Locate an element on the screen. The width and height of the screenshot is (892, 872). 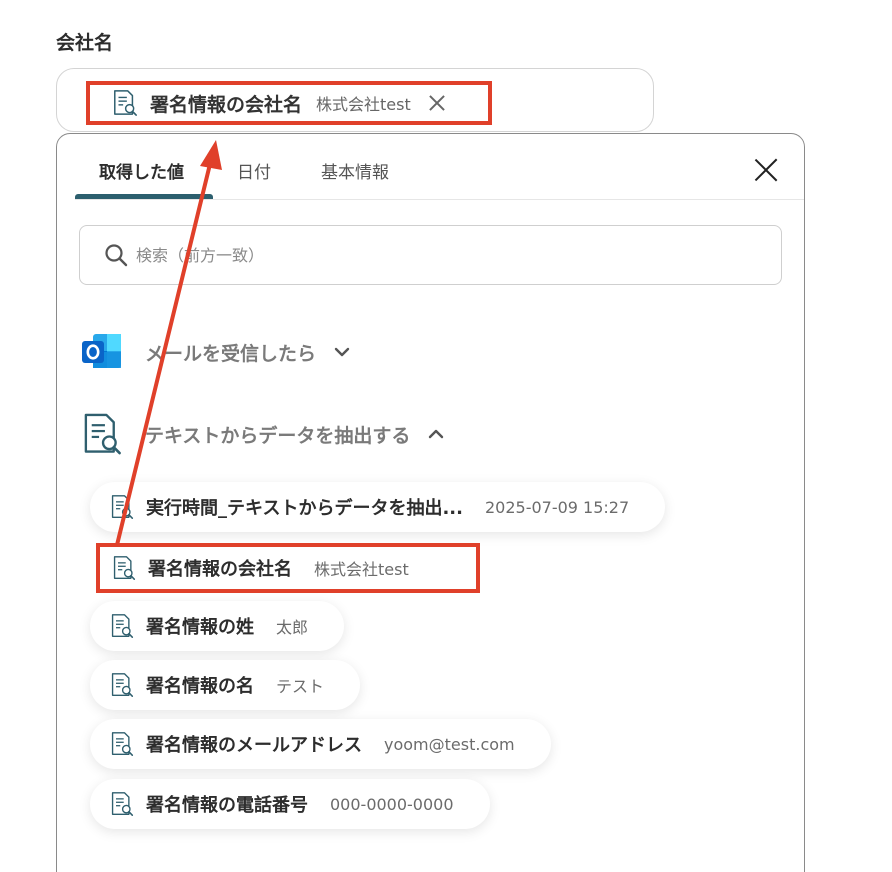
item-value: 2025-07-09 15:27 is located at coordinates (557, 507).